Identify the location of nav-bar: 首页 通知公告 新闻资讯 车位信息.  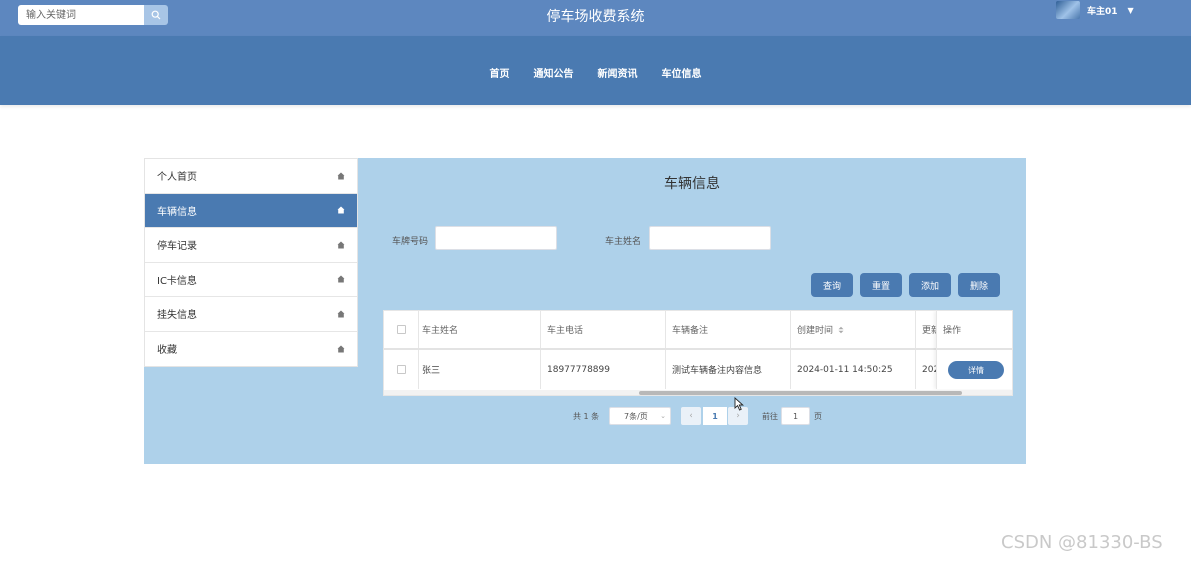
(595, 70).